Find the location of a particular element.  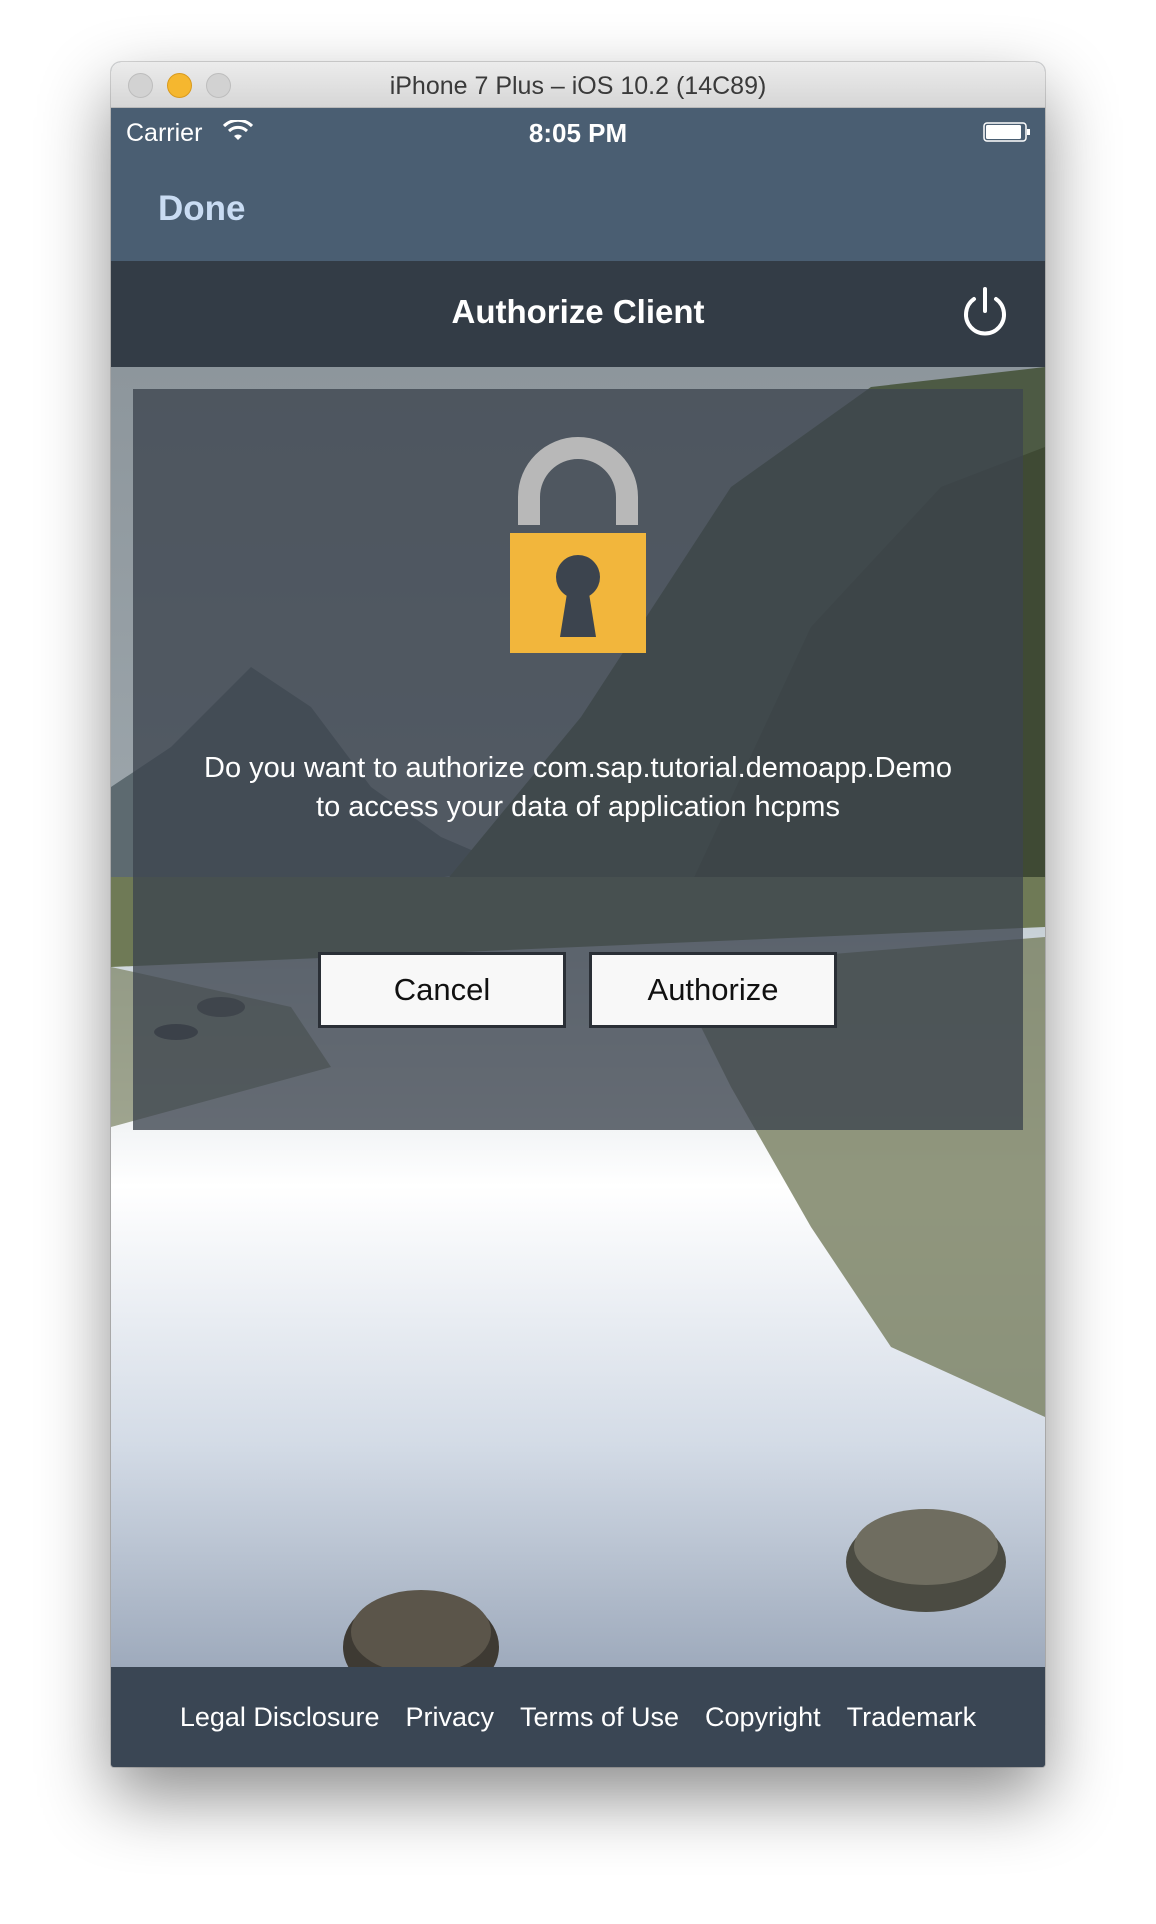

window-titlebar: iPhone 7 Plus – iOS 10.2 (14C89) is located at coordinates (578, 85).